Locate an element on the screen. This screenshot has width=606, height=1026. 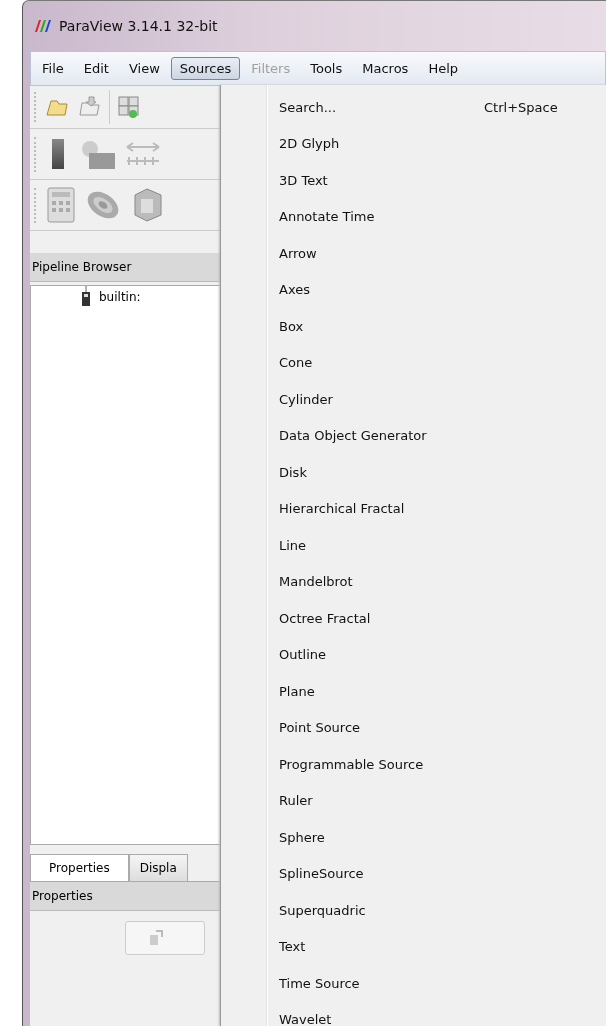
menu-item: 3D Text is located at coordinates (413, 180).